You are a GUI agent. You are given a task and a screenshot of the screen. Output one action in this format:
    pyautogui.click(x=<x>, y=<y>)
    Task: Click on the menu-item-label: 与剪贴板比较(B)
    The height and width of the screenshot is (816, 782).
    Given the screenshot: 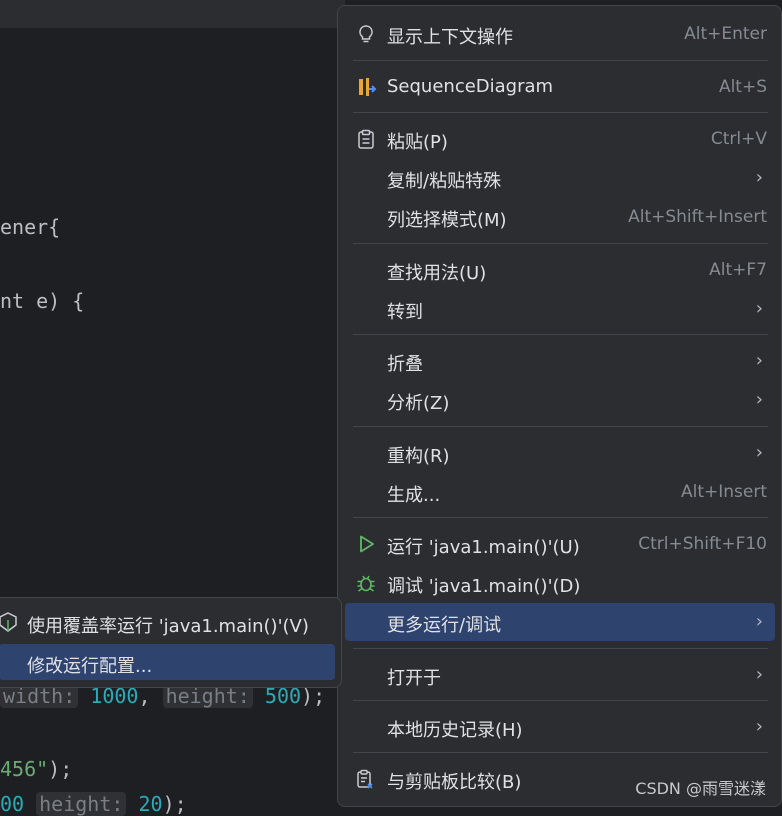 What is the action you would take?
    pyautogui.click(x=454, y=782)
    